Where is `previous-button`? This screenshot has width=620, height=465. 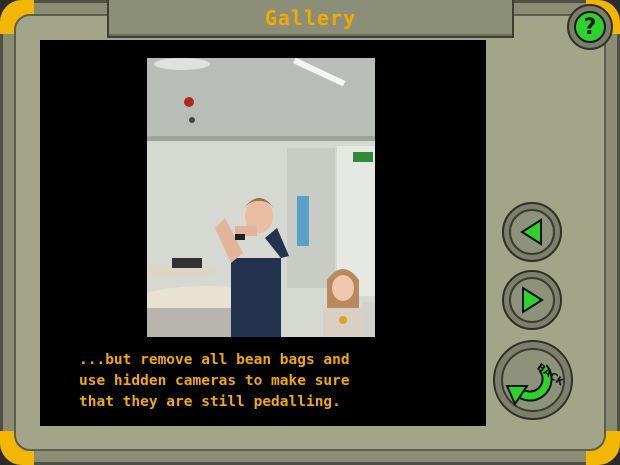
previous-button is located at coordinates (532, 232).